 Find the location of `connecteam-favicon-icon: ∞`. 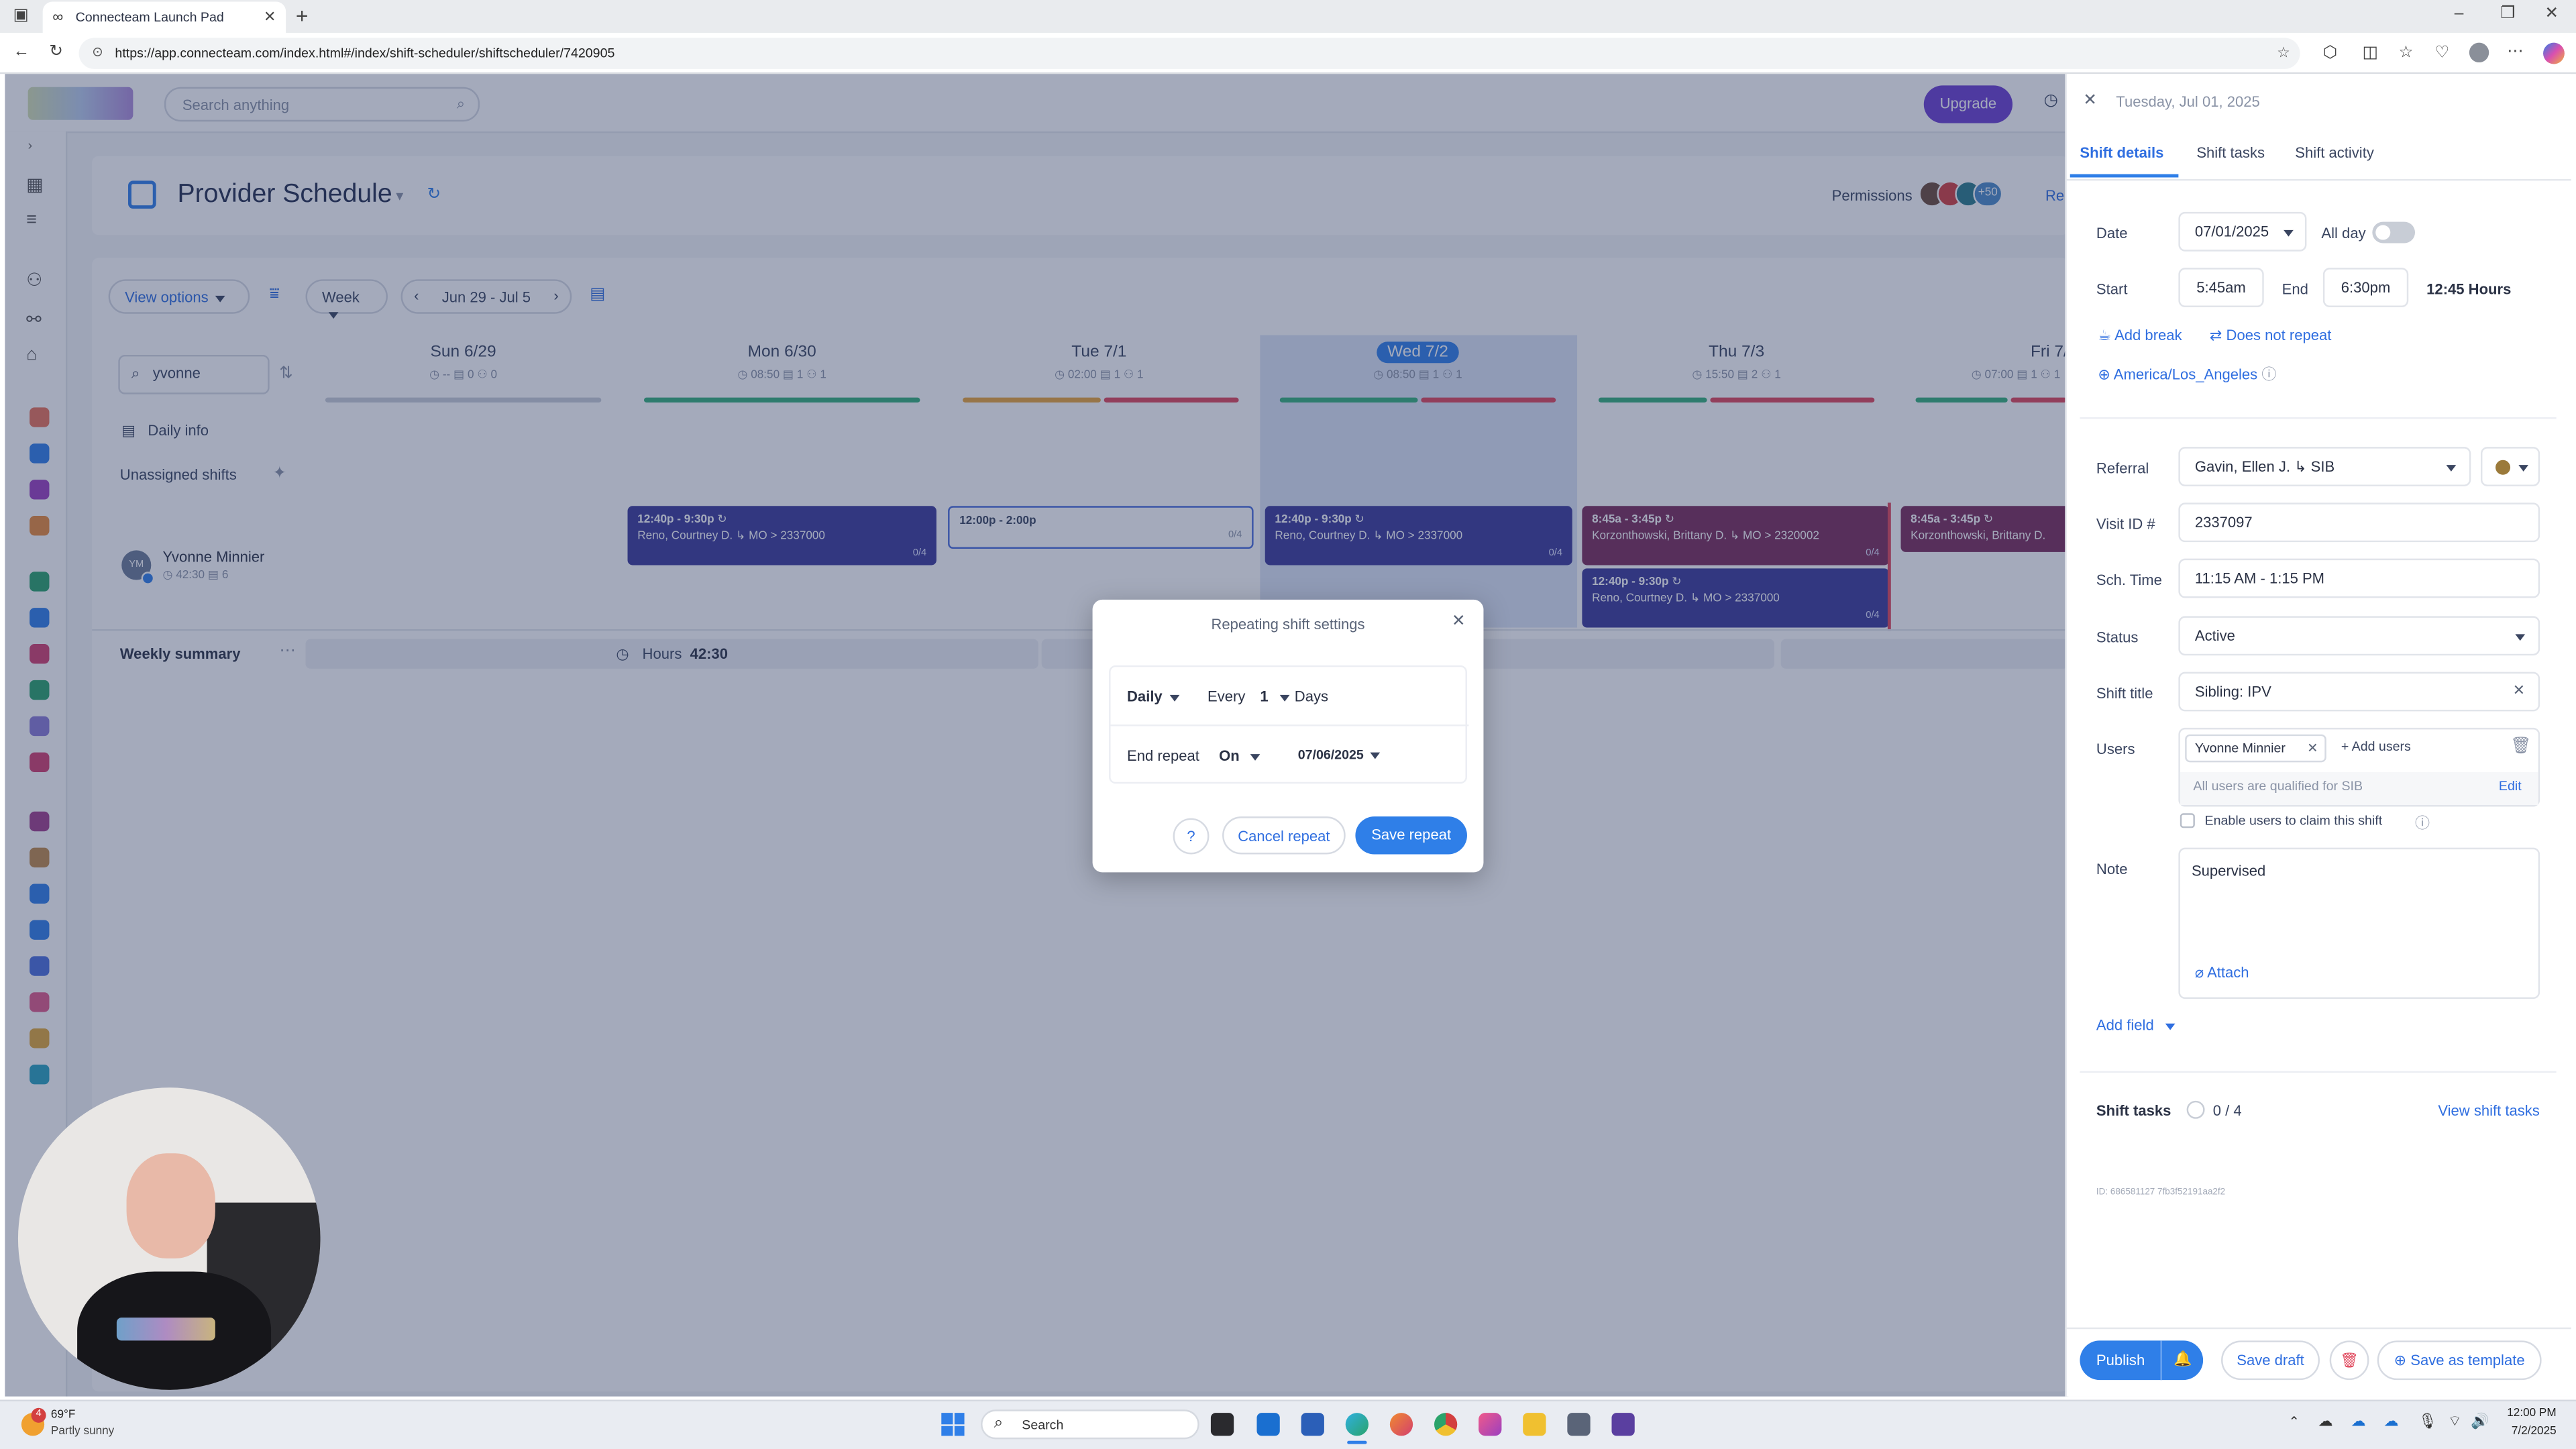

connecteam-favicon-icon: ∞ is located at coordinates (58, 16).